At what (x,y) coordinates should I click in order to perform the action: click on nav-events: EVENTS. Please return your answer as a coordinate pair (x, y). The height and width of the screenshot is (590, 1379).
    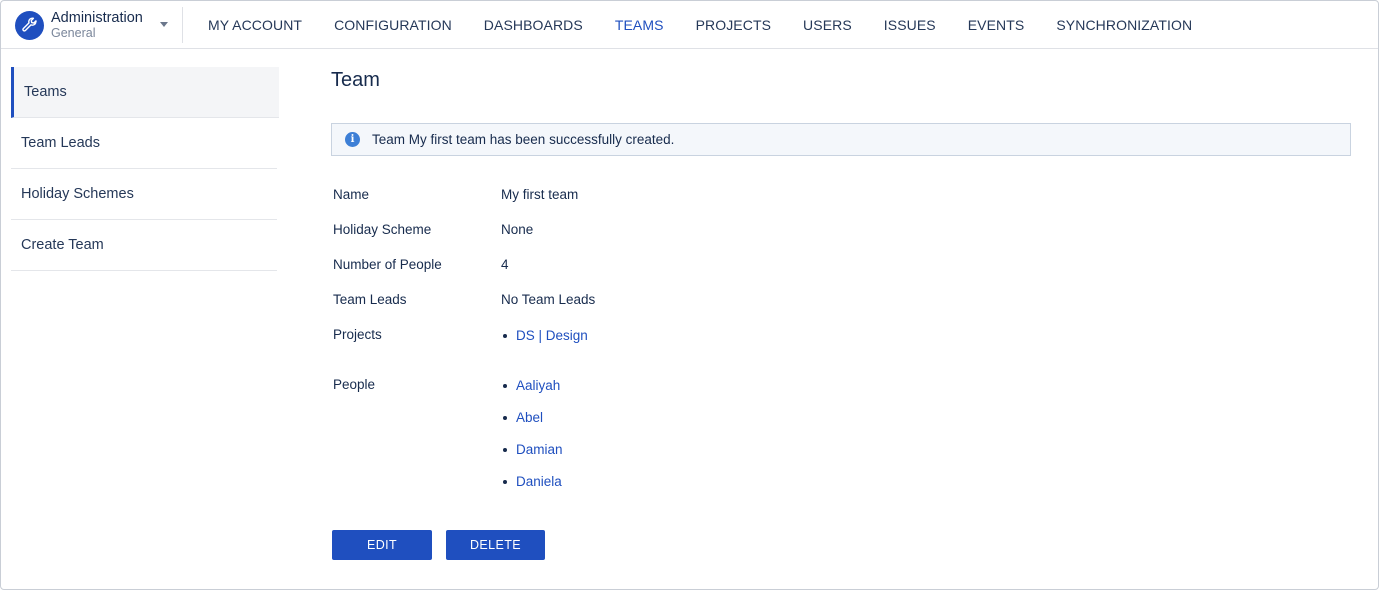
    Looking at the image, I should click on (996, 25).